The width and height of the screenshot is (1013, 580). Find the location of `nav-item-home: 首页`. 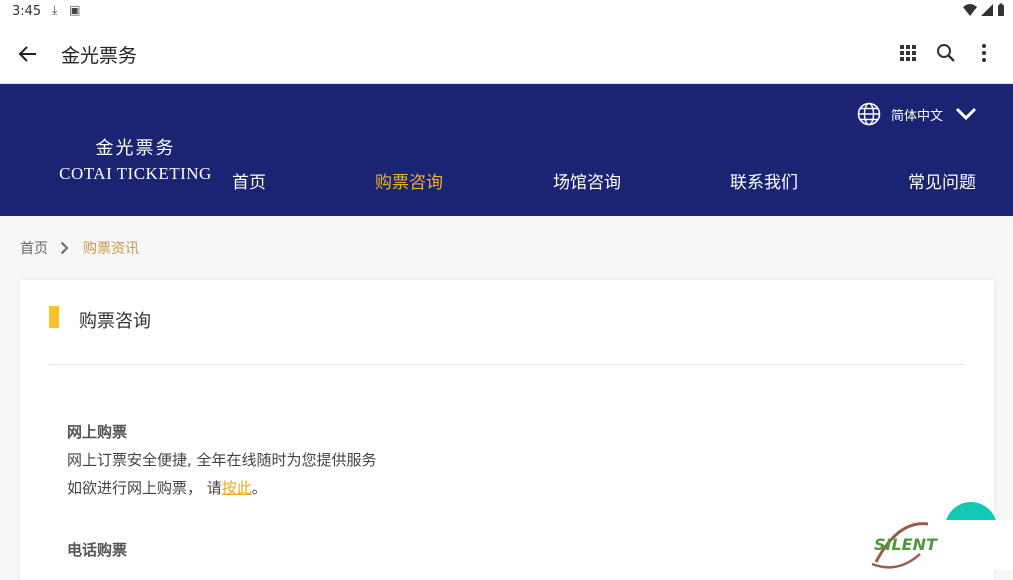

nav-item-home: 首页 is located at coordinates (249, 180).